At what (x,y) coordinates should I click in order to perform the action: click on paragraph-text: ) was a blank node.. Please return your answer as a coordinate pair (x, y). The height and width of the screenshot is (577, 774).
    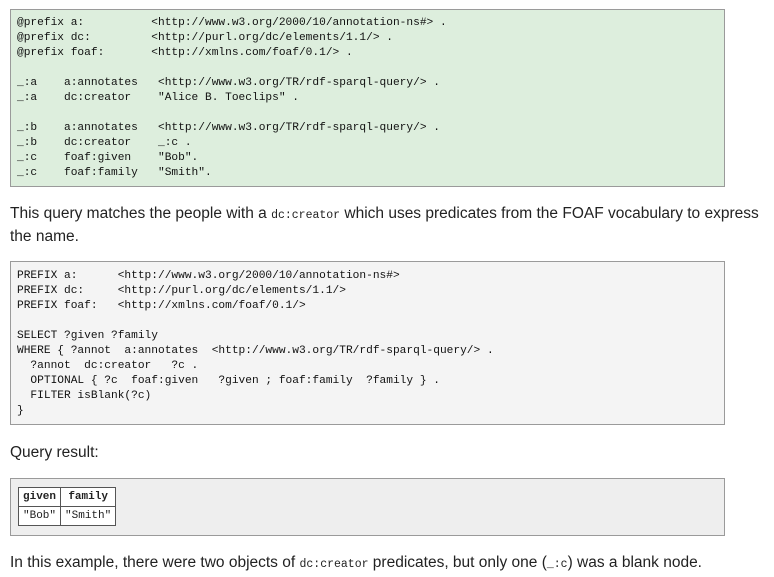
    Looking at the image, I should click on (634, 562).